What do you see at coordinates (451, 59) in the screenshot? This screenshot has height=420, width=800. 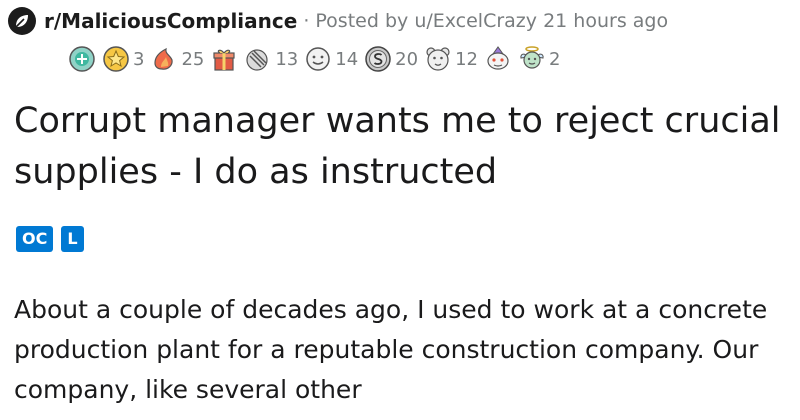 I see `award: 12` at bounding box center [451, 59].